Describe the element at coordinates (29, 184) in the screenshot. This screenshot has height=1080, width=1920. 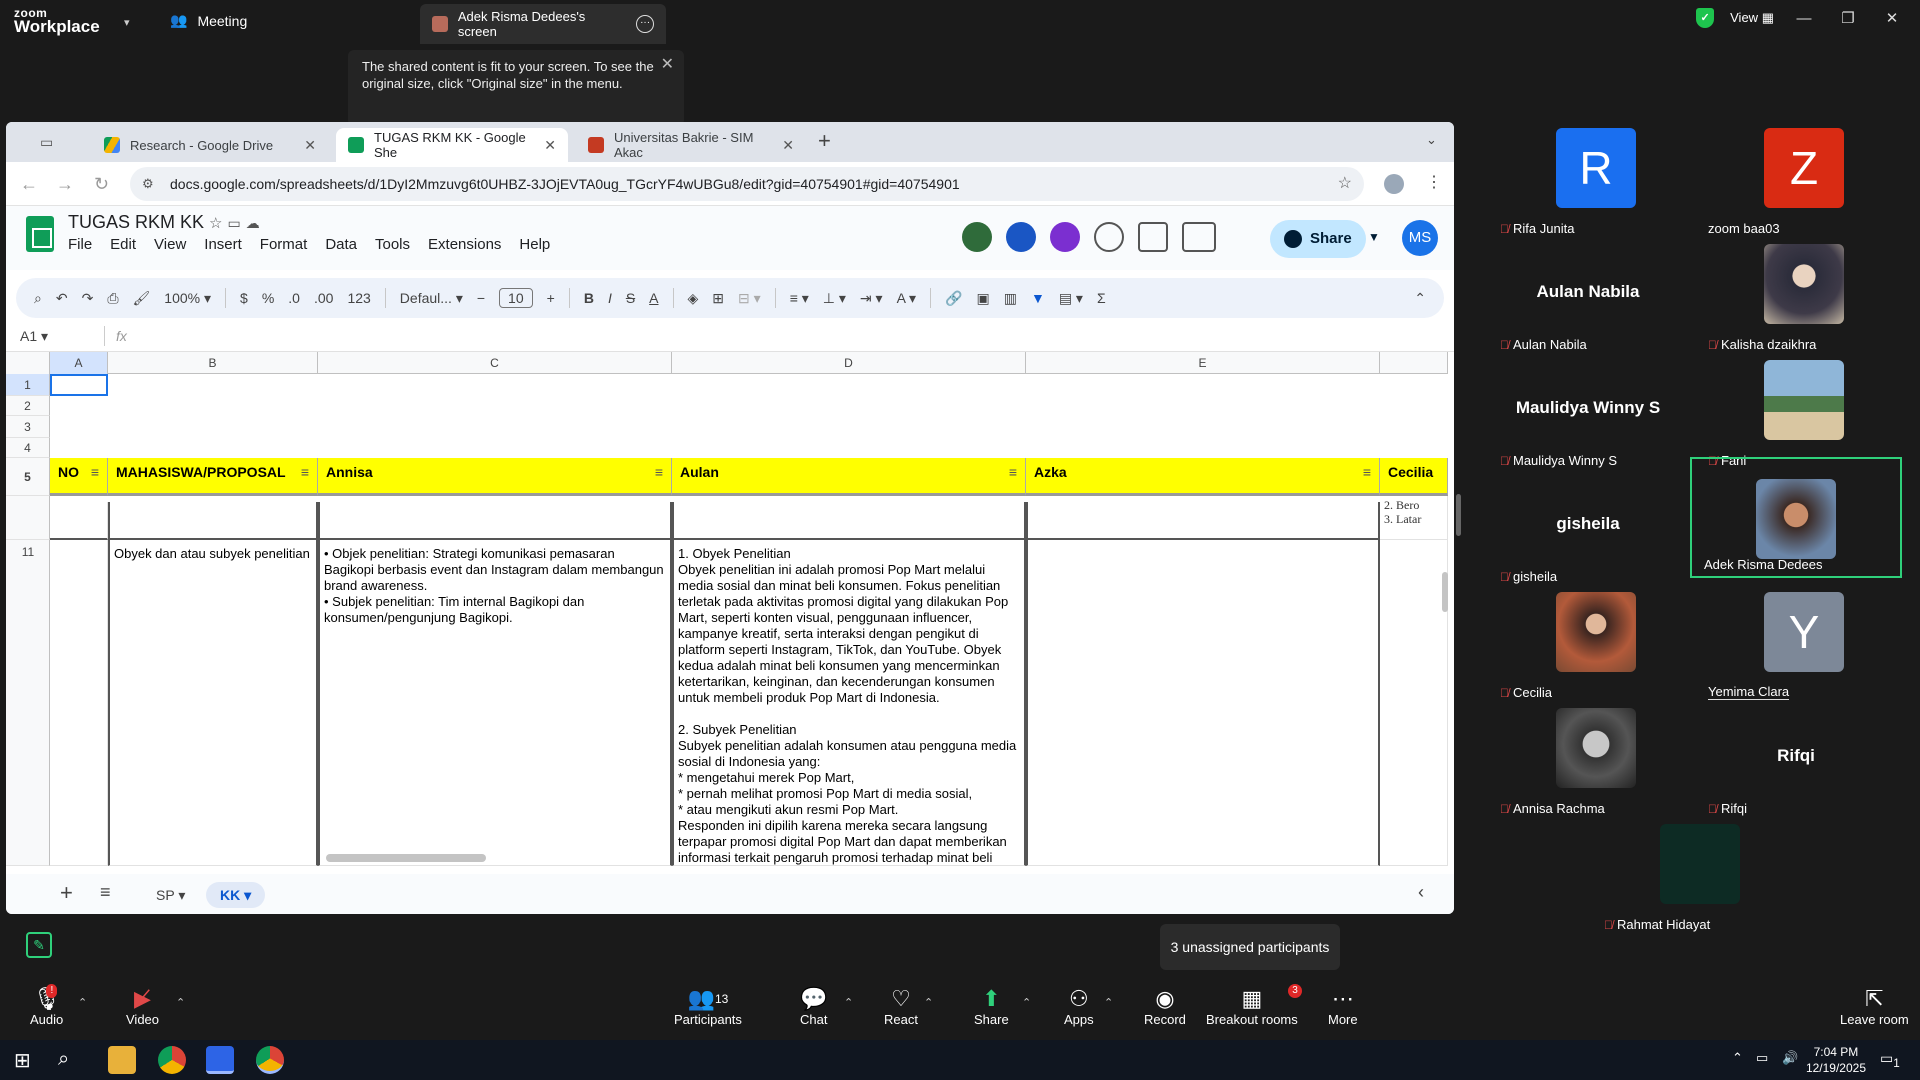
I see `back-icon: ←` at that location.